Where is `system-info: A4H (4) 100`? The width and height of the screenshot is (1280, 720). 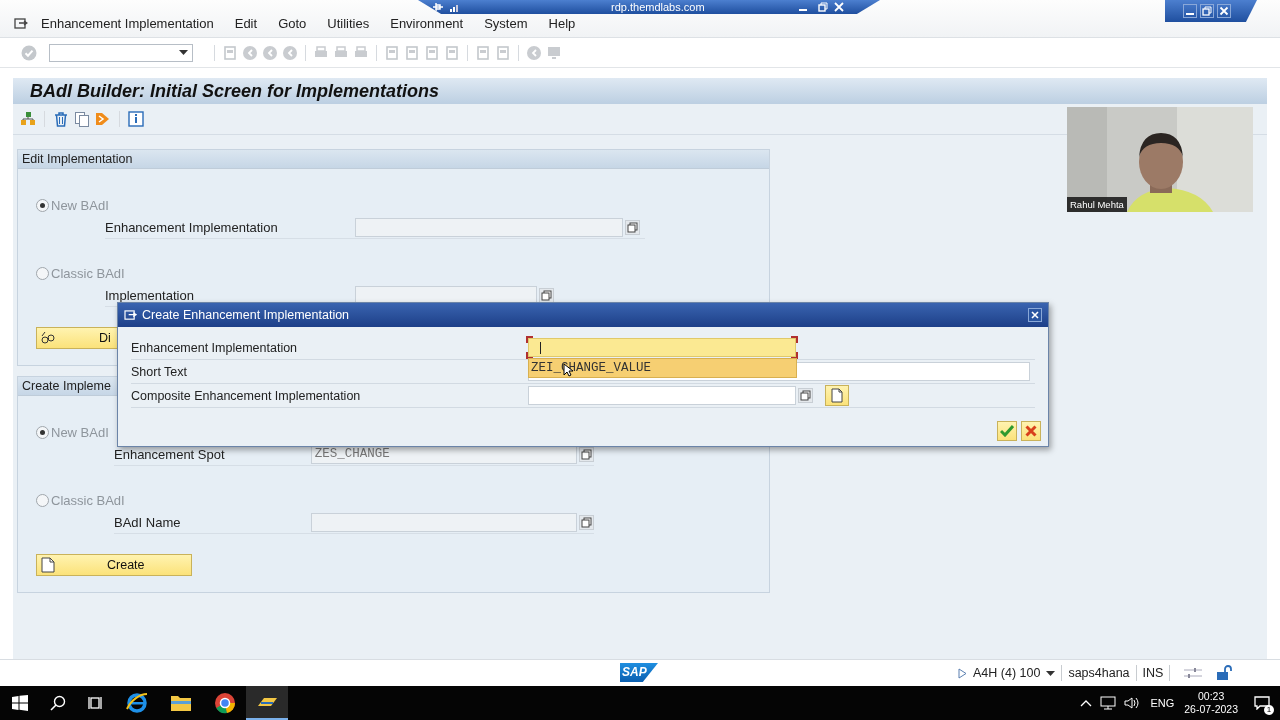 system-info: A4H (4) 100 is located at coordinates (1007, 673).